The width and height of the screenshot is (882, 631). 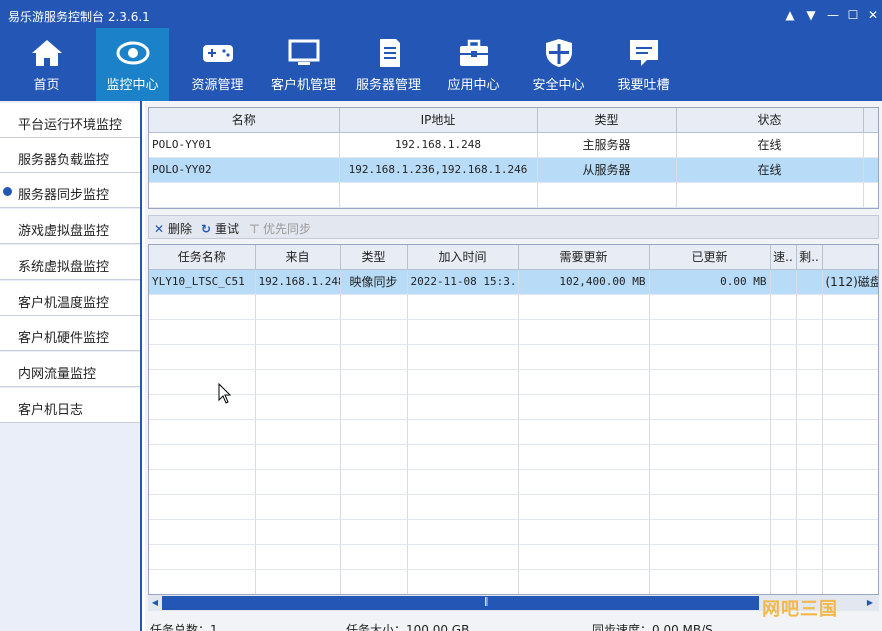 I want to click on active-indicator-dot, so click(x=7, y=191).